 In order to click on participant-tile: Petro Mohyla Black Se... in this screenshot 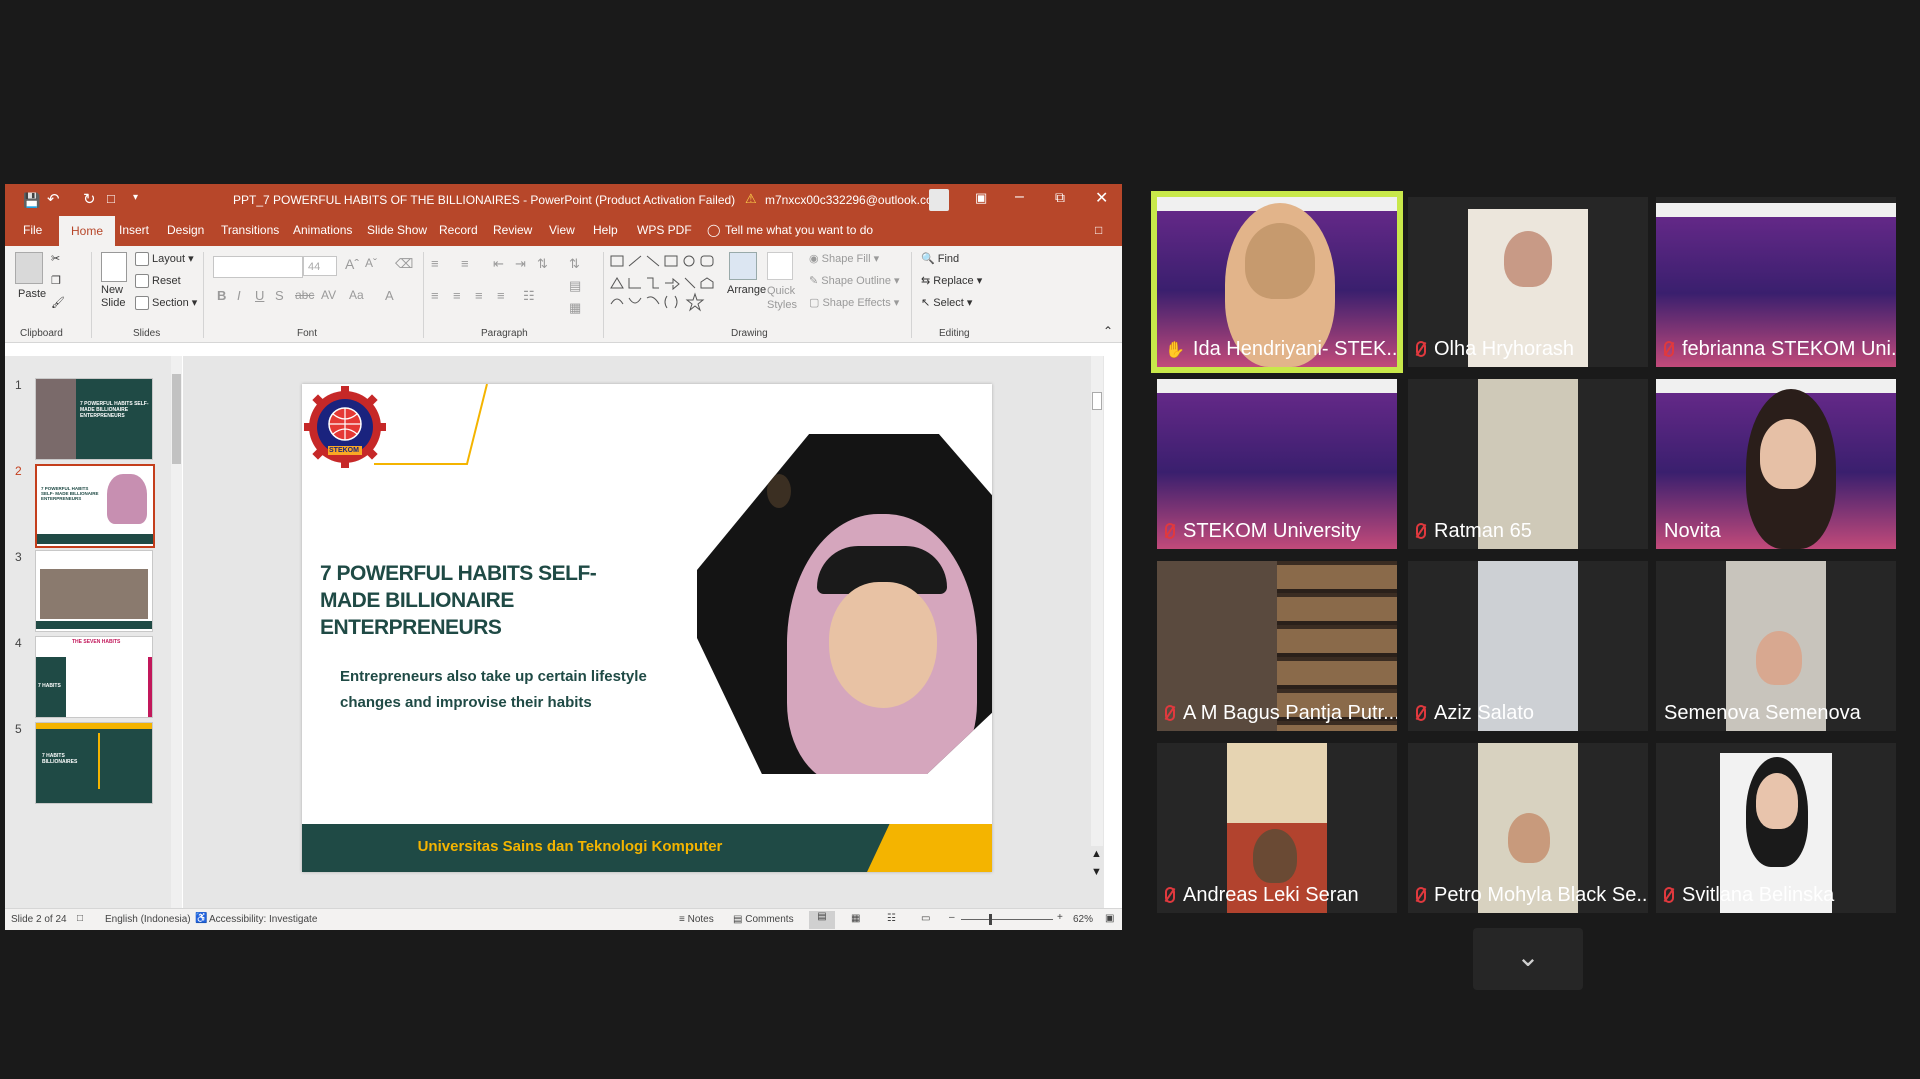, I will do `click(1528, 828)`.